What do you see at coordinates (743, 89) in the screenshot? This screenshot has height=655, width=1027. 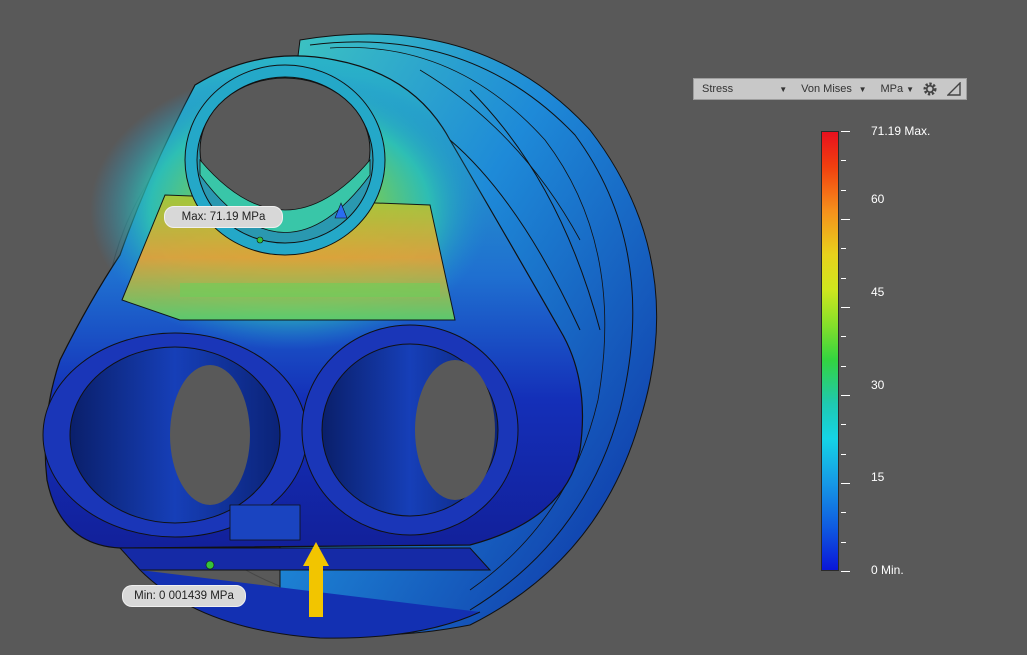 I see `result-type-dropdown: Stress ▼` at bounding box center [743, 89].